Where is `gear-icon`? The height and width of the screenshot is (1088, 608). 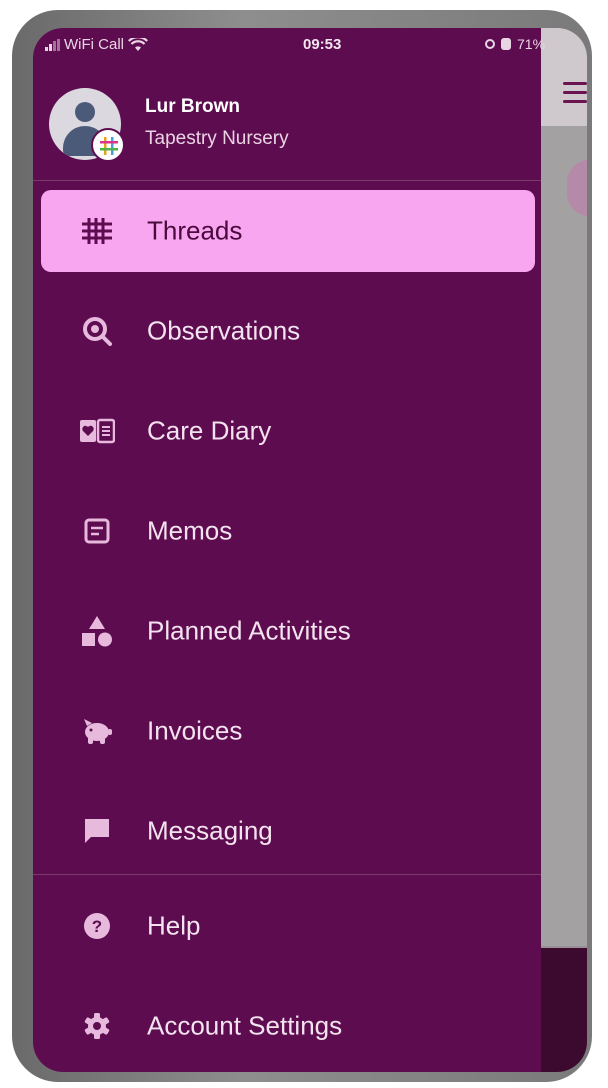
gear-icon is located at coordinates (97, 1026).